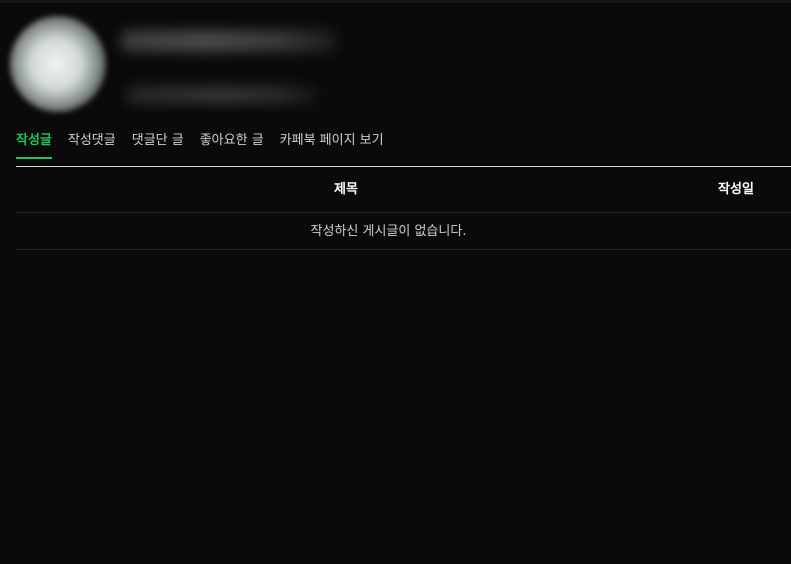 This screenshot has height=564, width=791. Describe the element at coordinates (395, 1) in the screenshot. I see `top-divider` at that location.